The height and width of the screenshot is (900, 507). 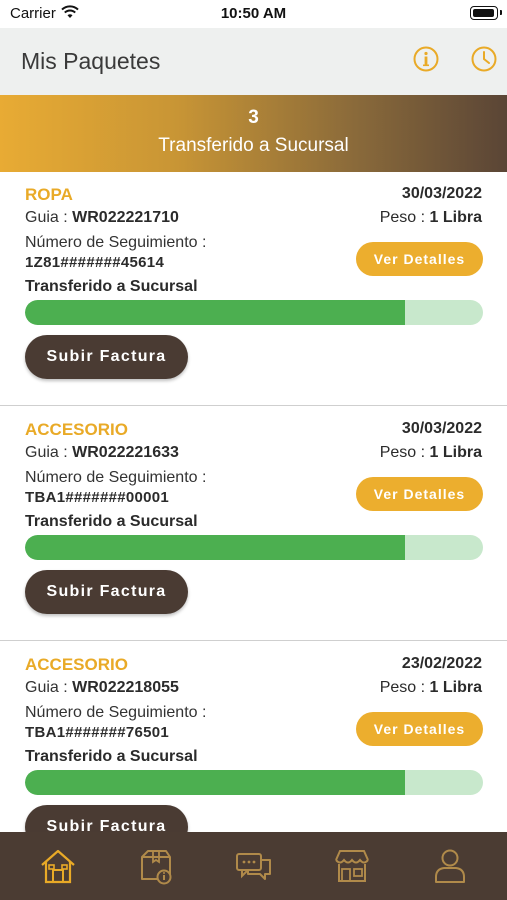 I want to click on guia-line: Guia : WR022221710, so click(x=102, y=218).